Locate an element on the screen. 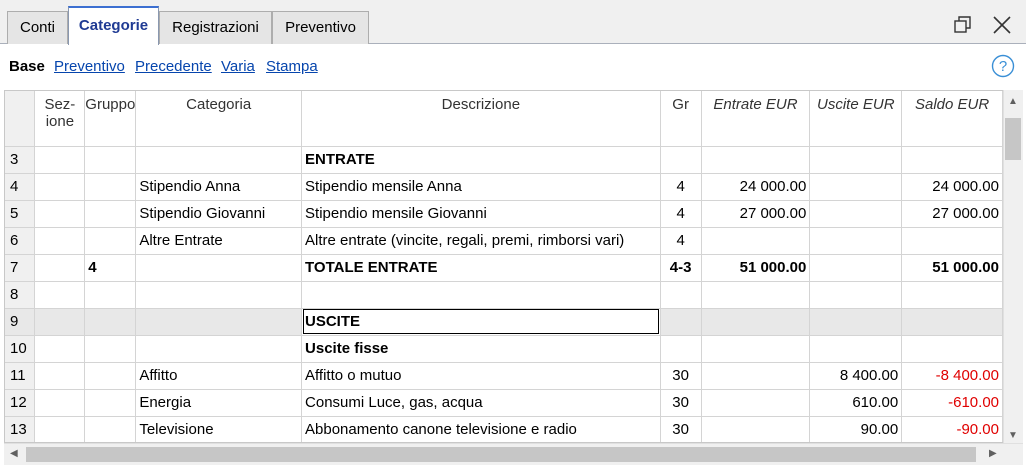 This screenshot has height=470, width=1026. table-row: 8 is located at coordinates (504, 295).